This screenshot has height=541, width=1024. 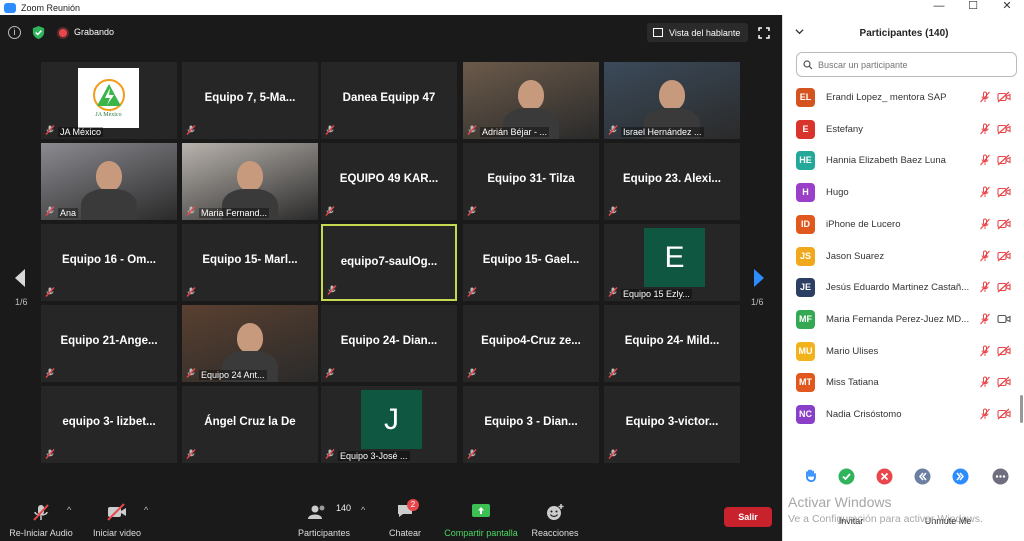 I want to click on raise-hand-icon, so click(x=810, y=476).